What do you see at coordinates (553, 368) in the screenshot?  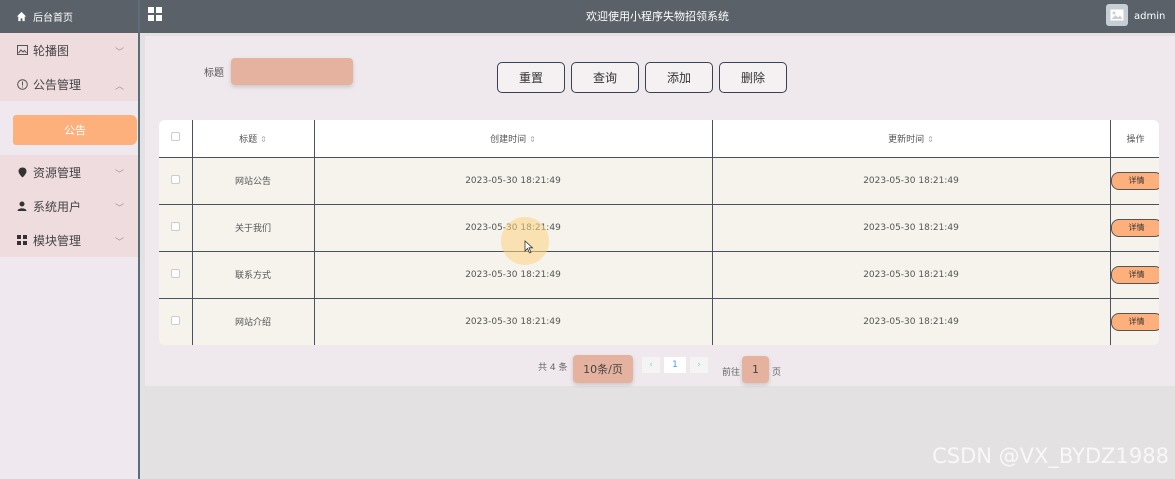 I see `pagination-total: 共 4 条` at bounding box center [553, 368].